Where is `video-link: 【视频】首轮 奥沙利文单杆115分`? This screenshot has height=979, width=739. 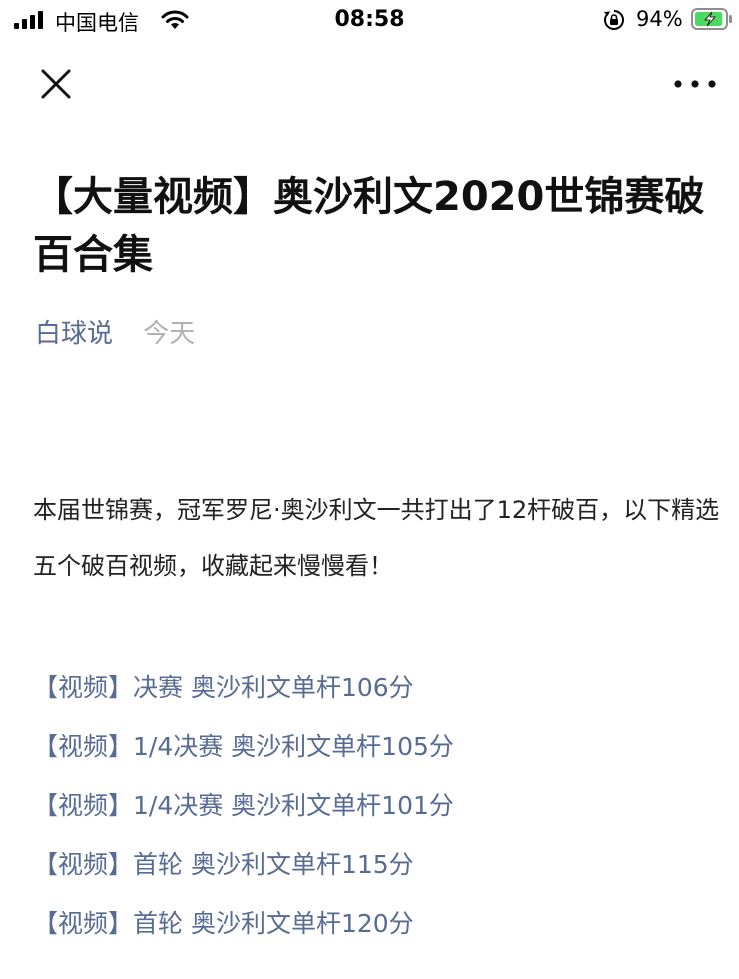
video-link: 【视频】首轮 奥沙利文单杆115分 is located at coordinates (243, 864).